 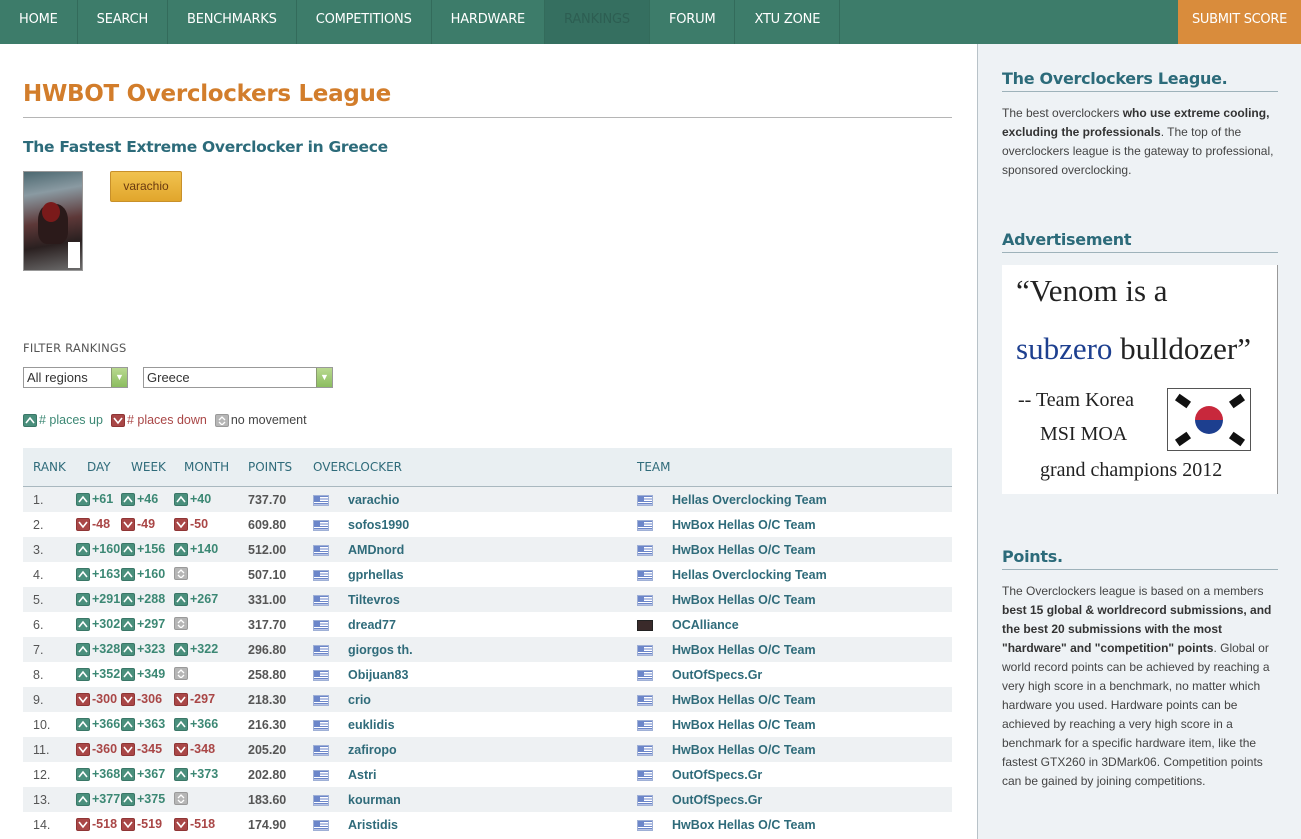 I want to click on col-week: WEEK, so click(x=148, y=467).